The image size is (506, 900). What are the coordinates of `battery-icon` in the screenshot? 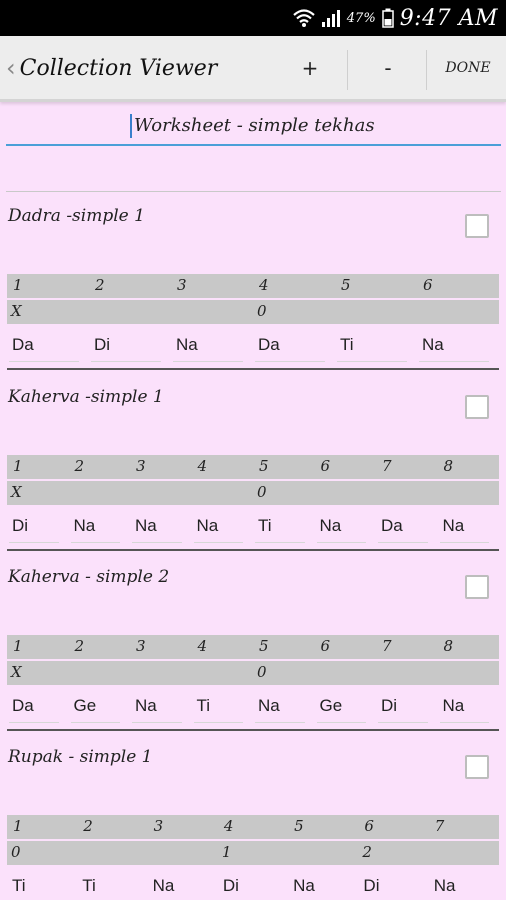 It's located at (387, 18).